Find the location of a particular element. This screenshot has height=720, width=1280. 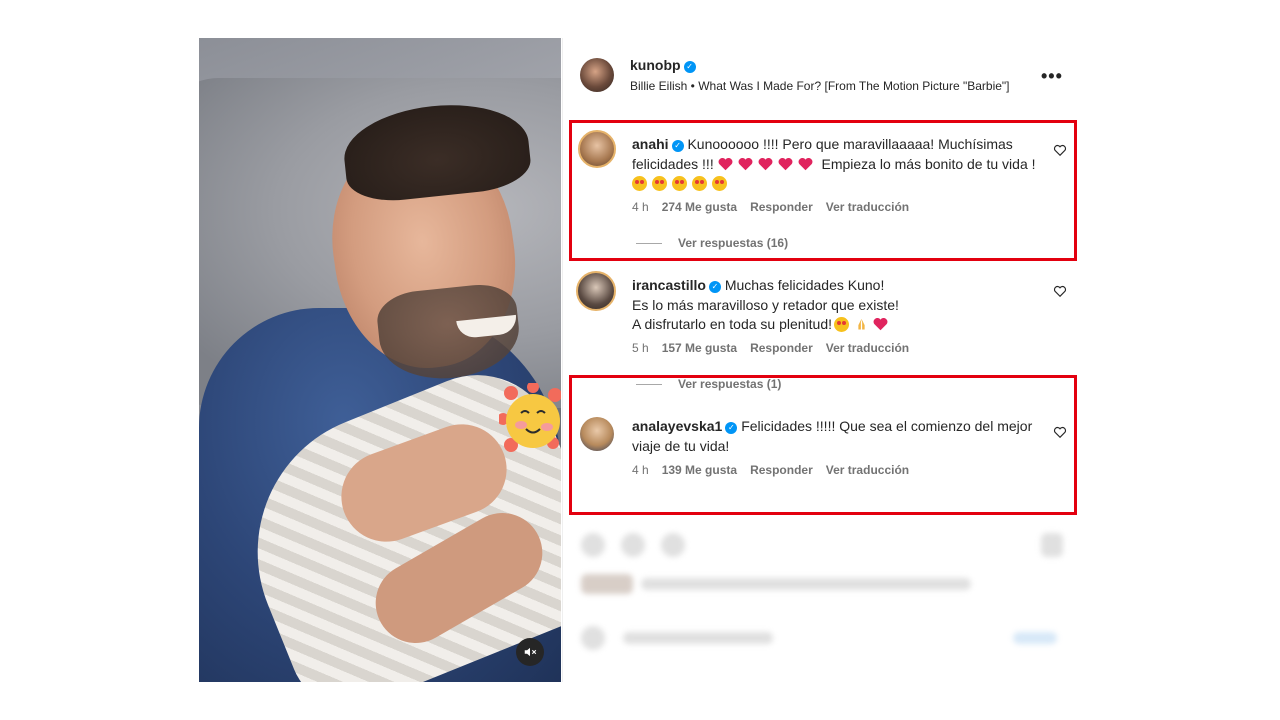

author-avatar is located at coordinates (597, 75).